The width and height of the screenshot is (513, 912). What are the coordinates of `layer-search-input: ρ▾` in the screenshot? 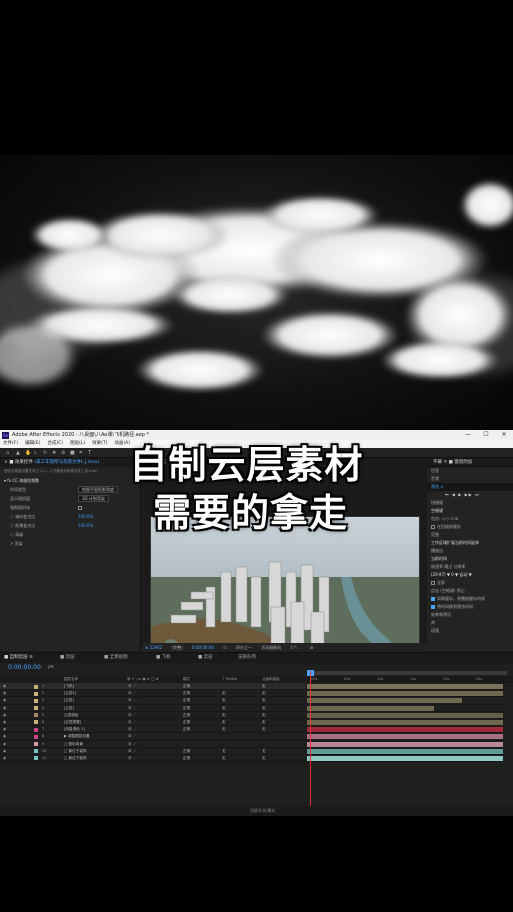 It's located at (51, 667).